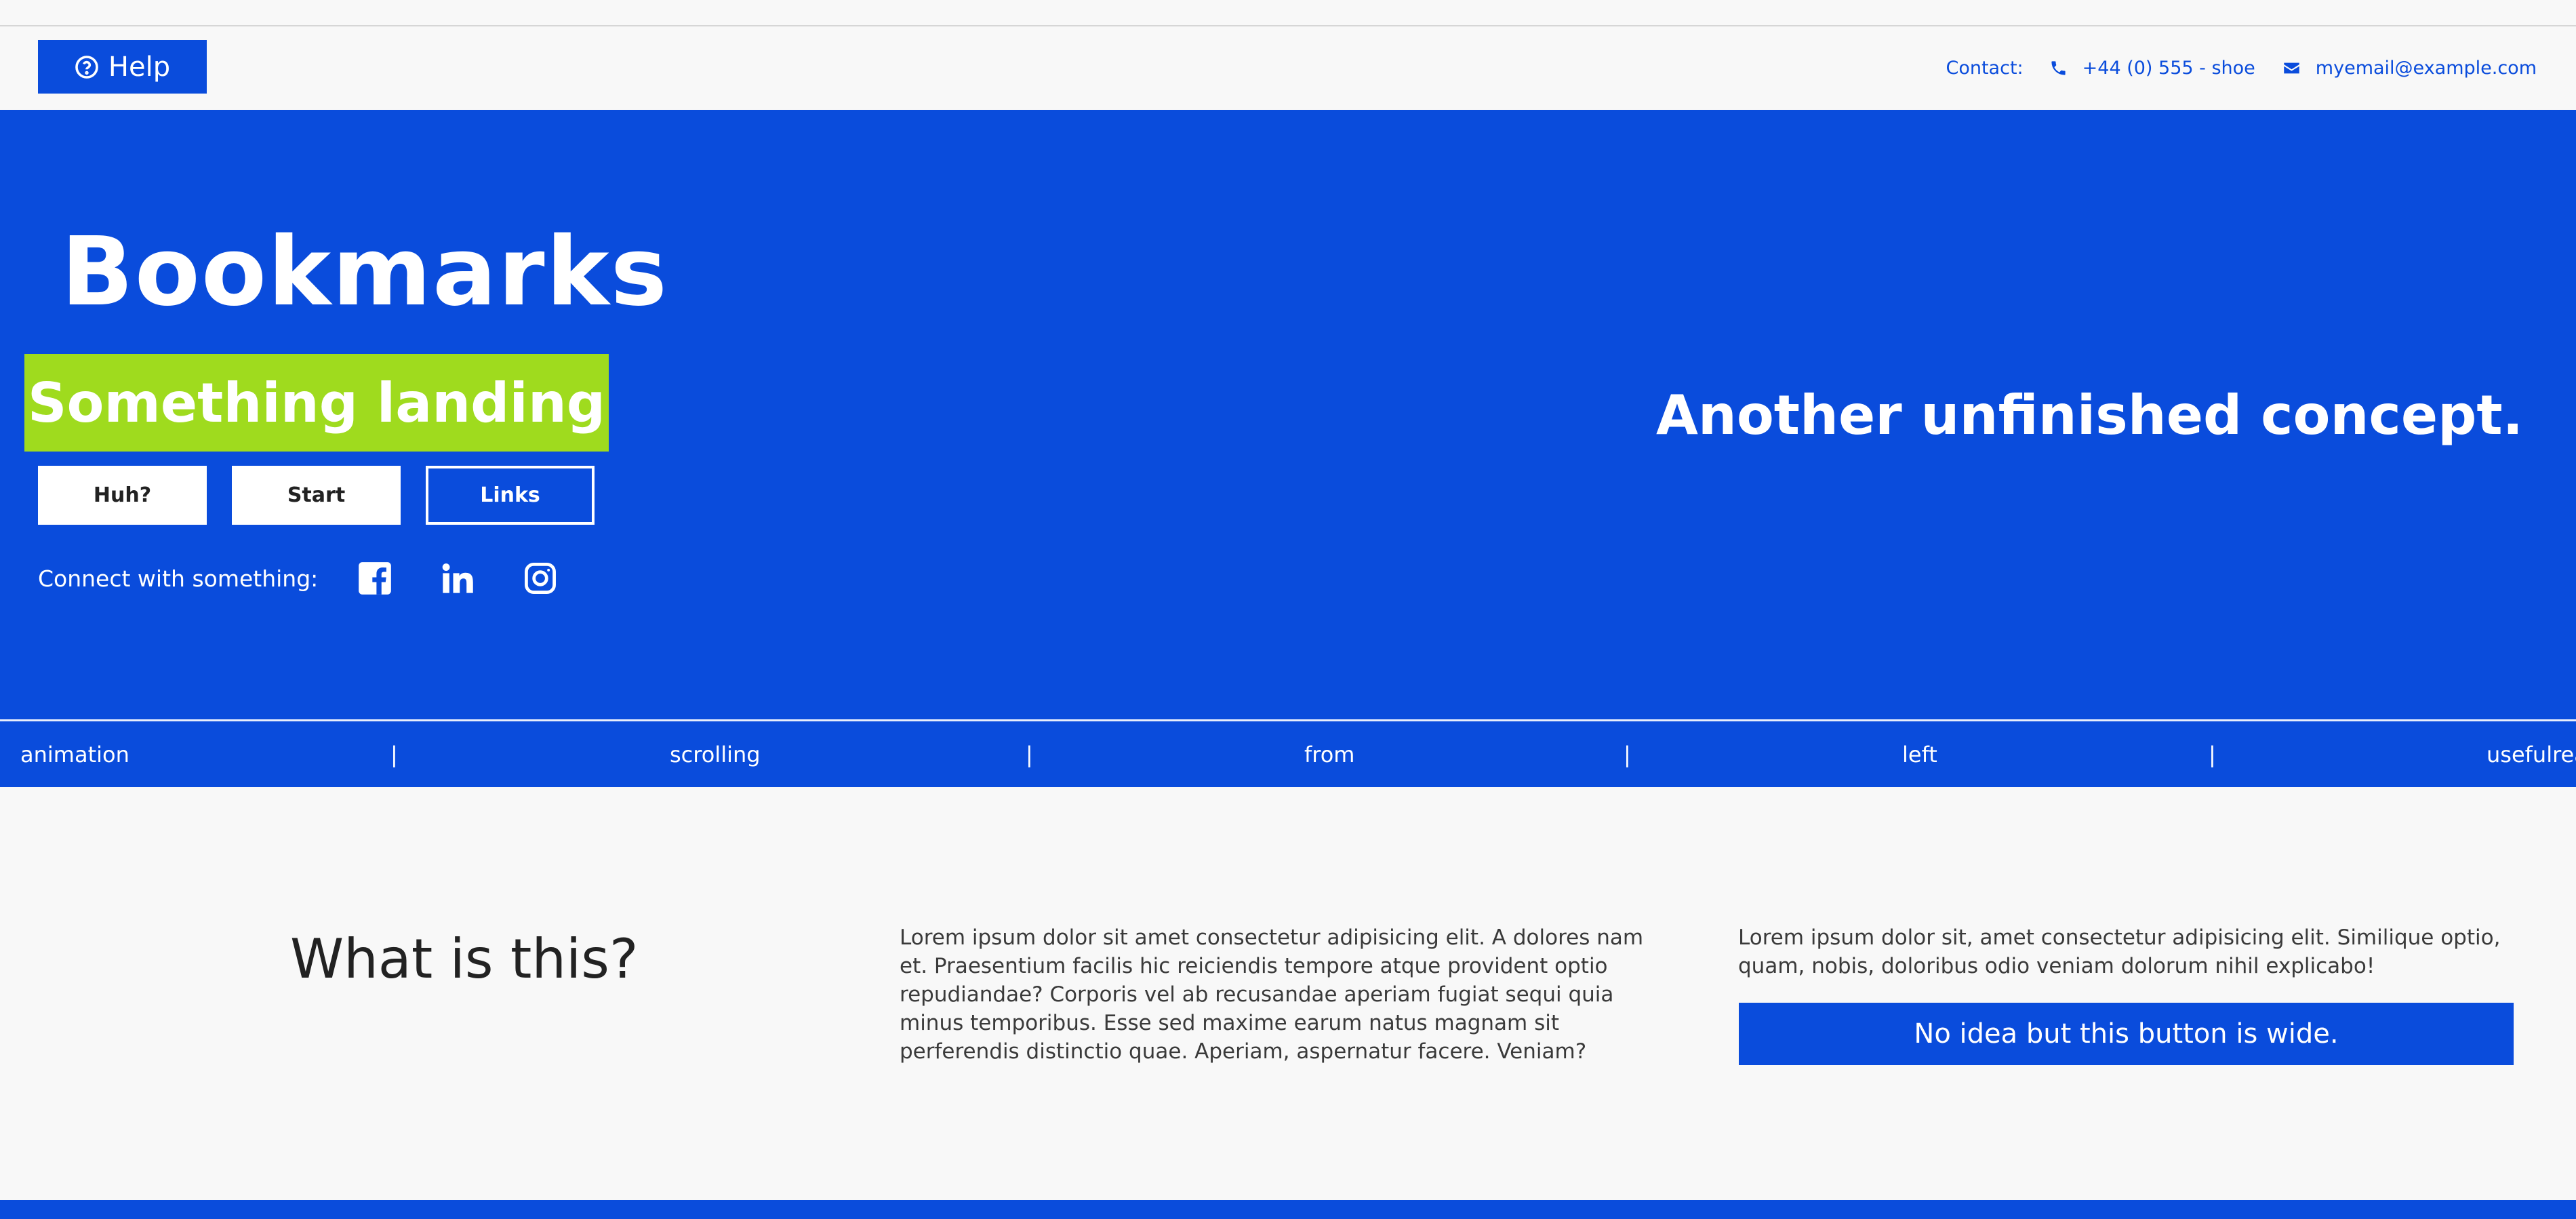  I want to click on contact-label: Contact:, so click(1985, 68).